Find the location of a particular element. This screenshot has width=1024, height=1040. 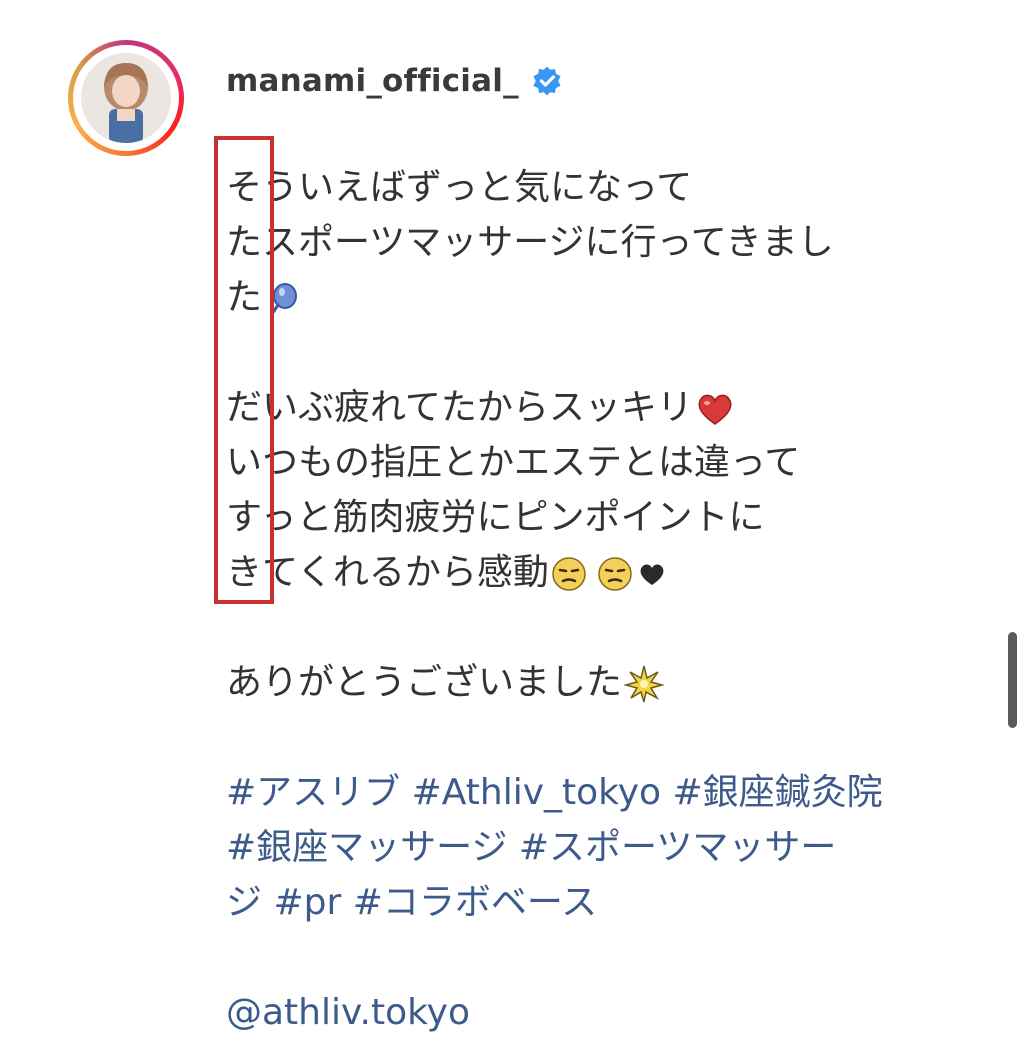

verified-badge-icon is located at coordinates (547, 81).